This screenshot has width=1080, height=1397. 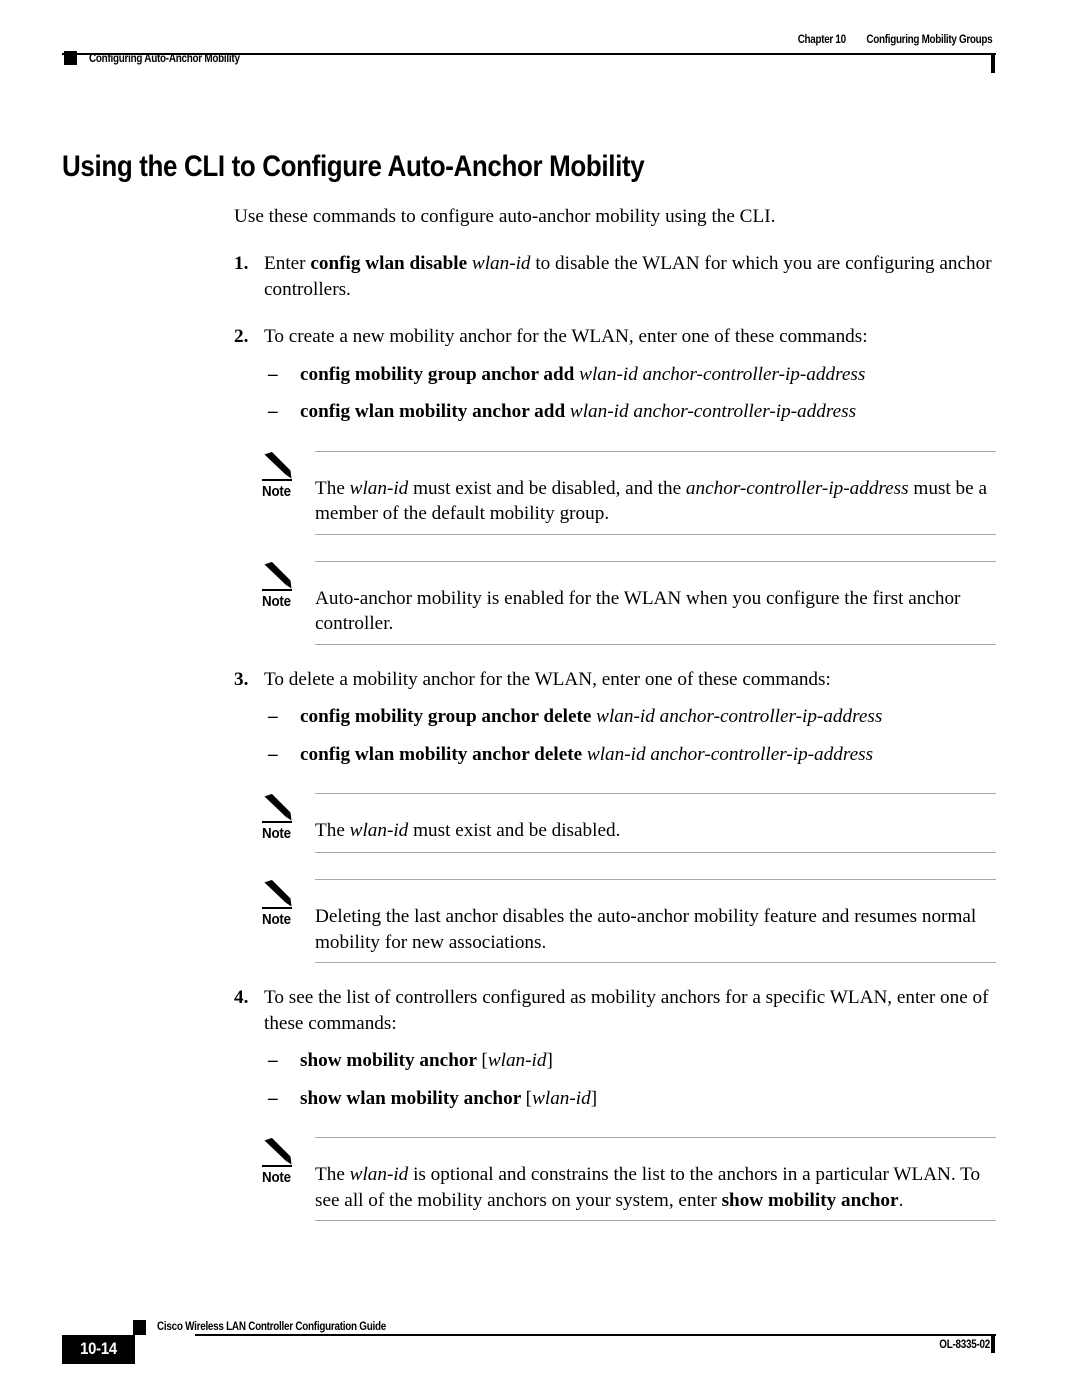 I want to click on header-chapter-title: Configuring Mobility Groups, so click(x=929, y=40).